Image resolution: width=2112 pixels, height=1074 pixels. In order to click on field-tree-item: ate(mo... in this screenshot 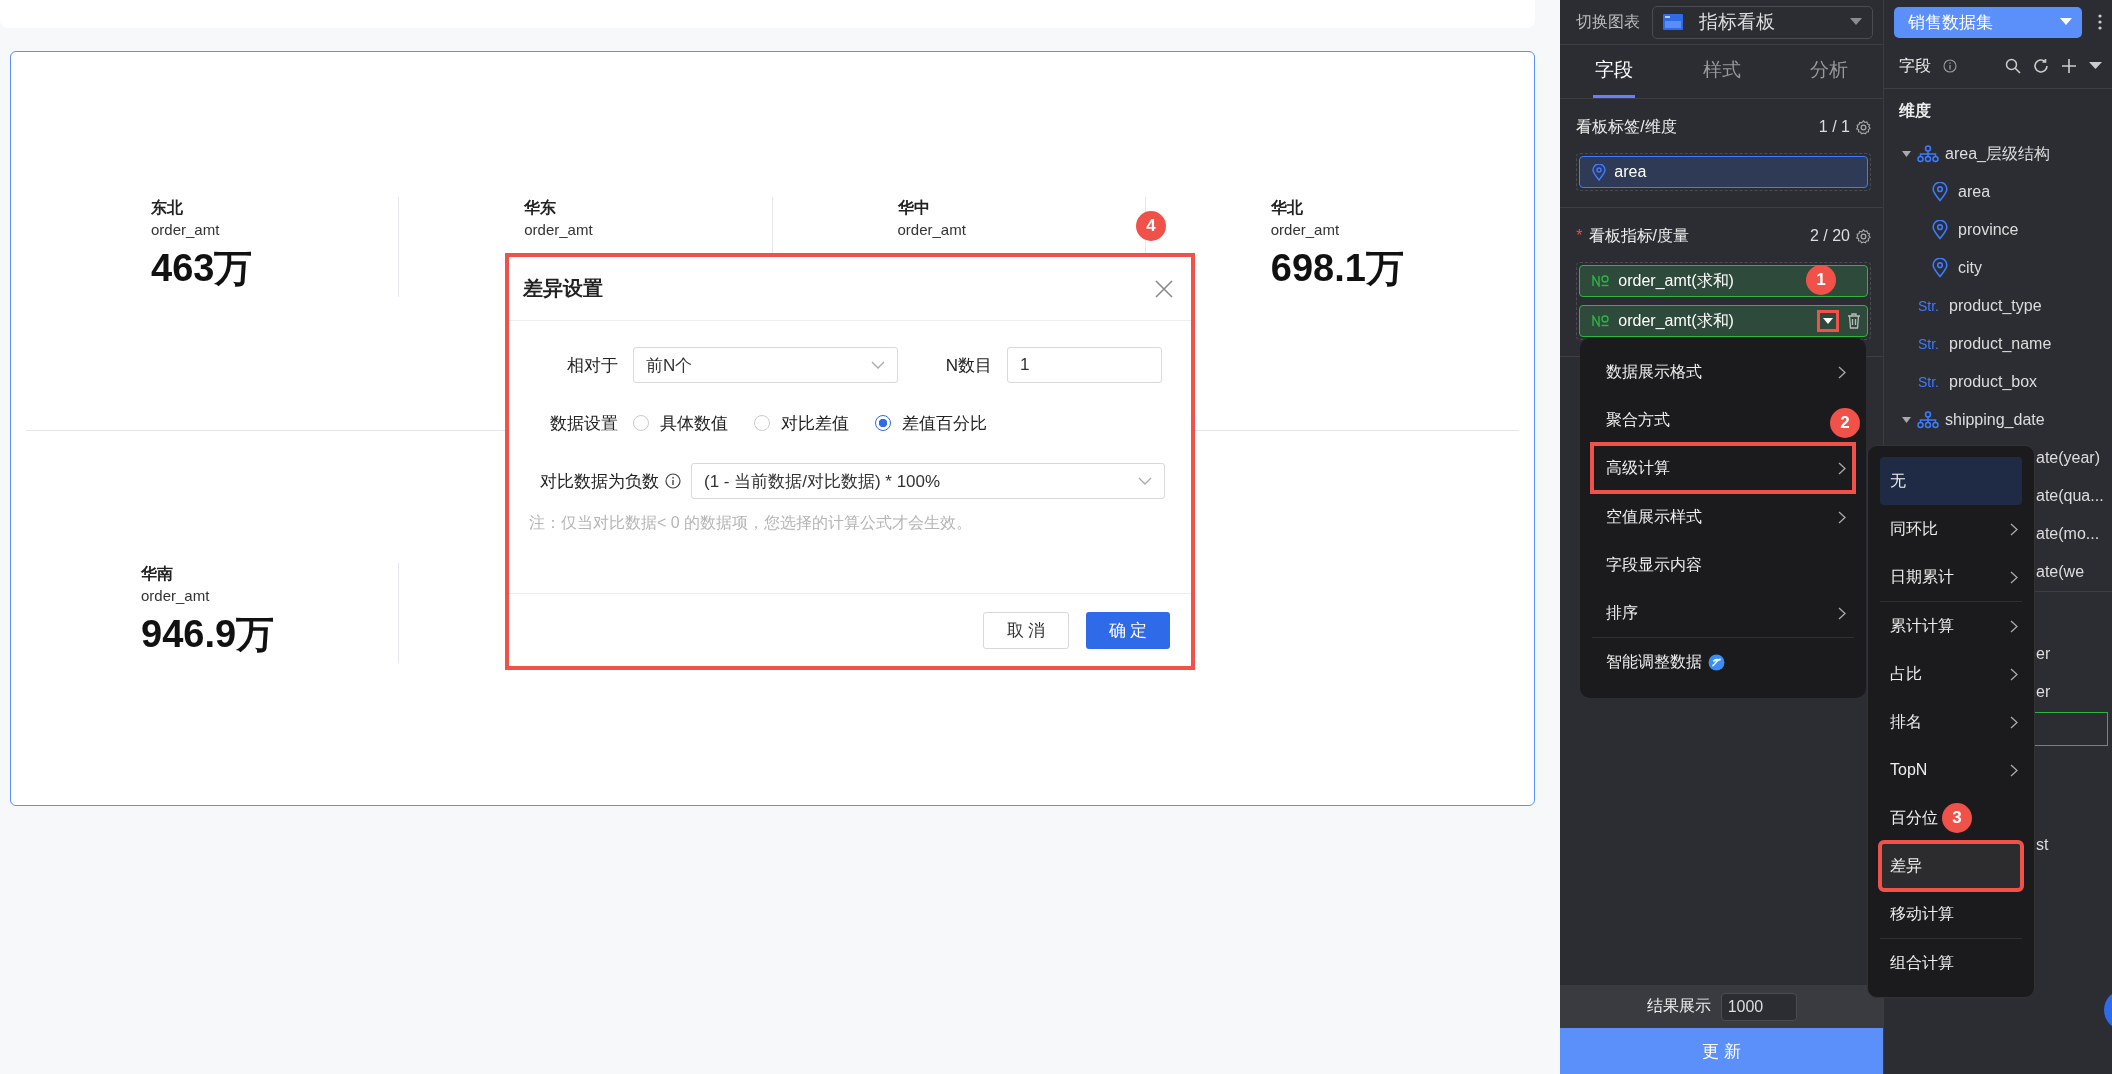, I will do `click(2074, 534)`.